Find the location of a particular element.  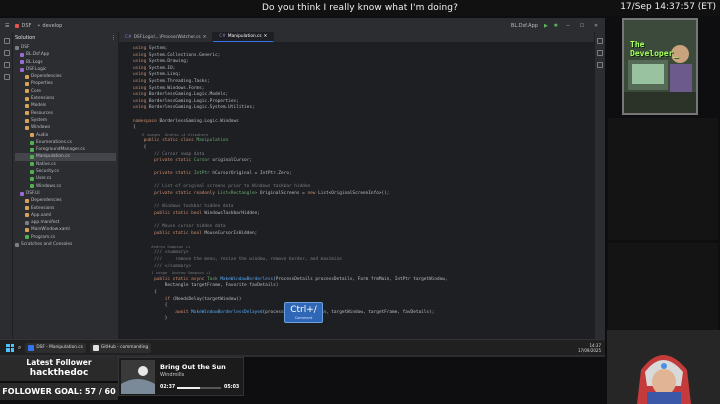

maximize-button: ☐ is located at coordinates (582, 26).